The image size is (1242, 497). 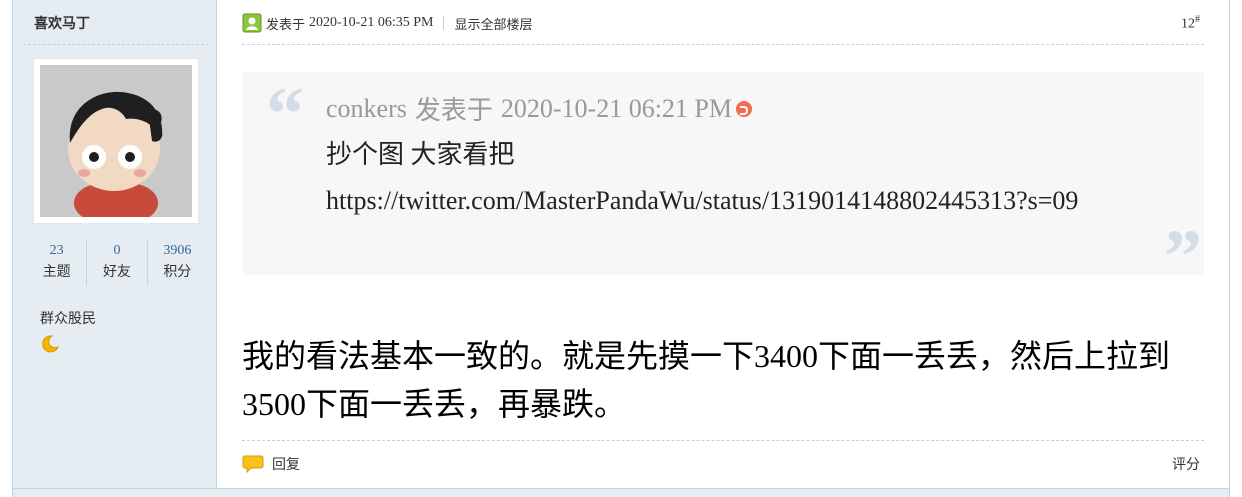 I want to click on online-status-icon, so click(x=252, y=23).